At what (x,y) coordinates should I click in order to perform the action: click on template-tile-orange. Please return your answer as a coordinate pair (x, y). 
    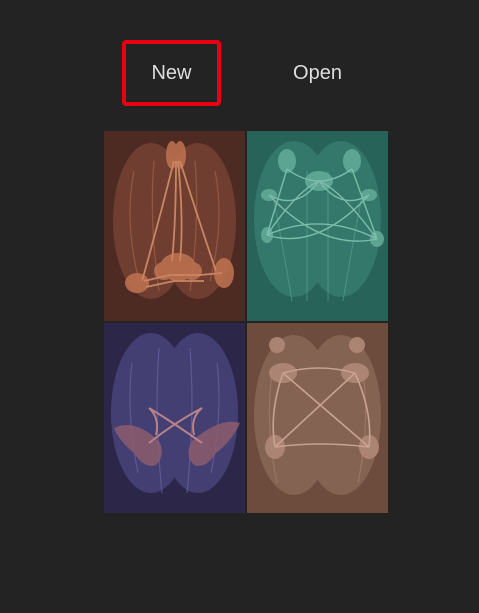
    Looking at the image, I should click on (174, 226).